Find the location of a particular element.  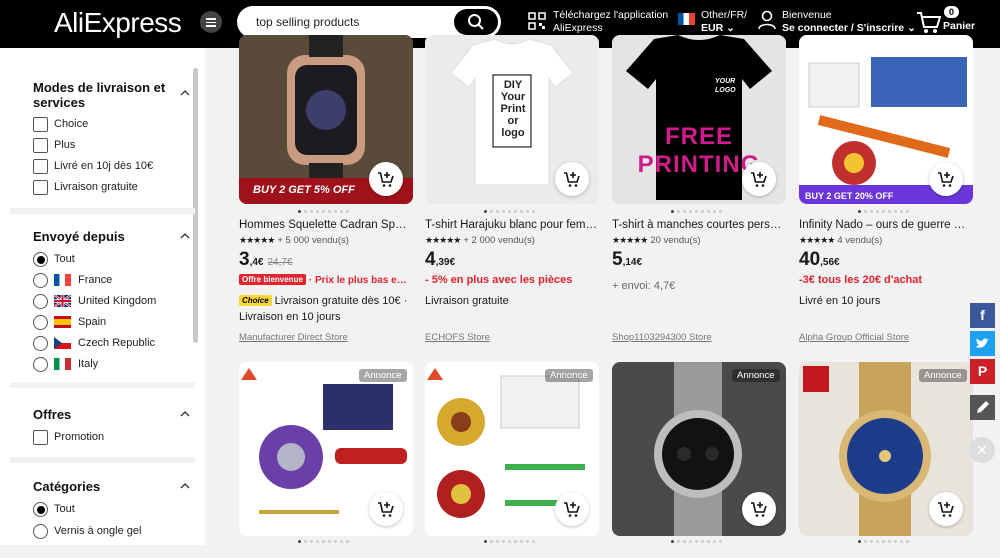

product-price: 5,14€ is located at coordinates (627, 259).